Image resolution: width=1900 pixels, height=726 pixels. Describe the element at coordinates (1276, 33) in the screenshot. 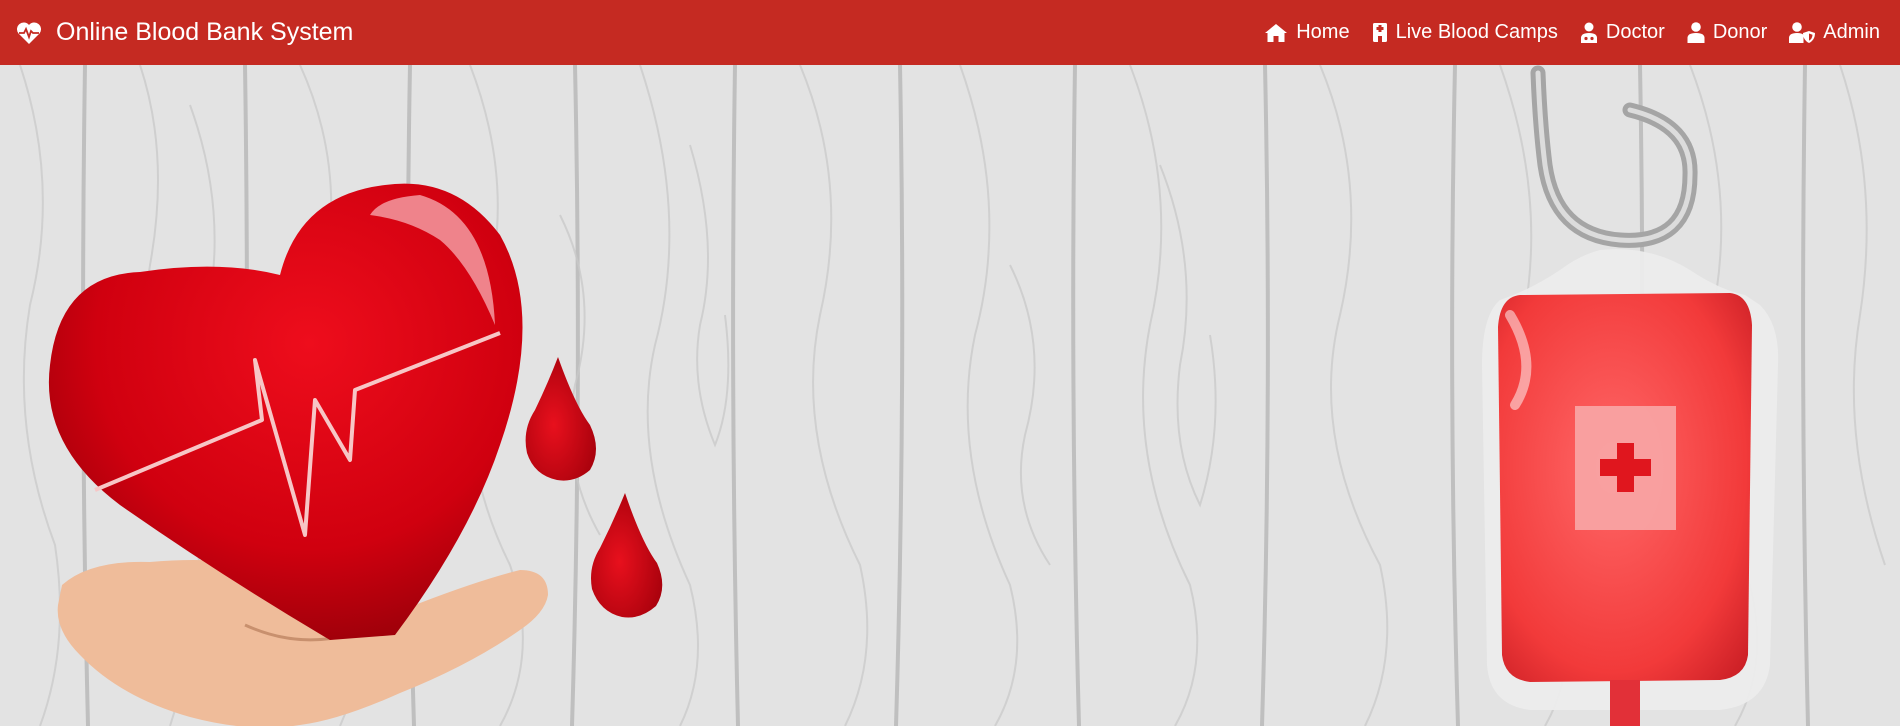

I see `home-icon` at that location.